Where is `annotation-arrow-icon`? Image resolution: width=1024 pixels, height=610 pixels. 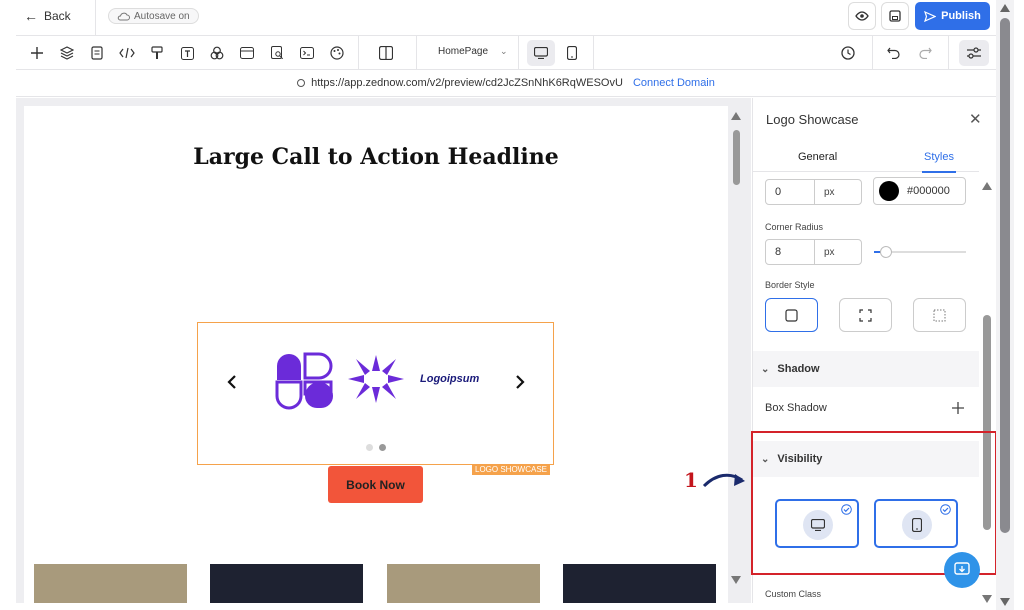
annotation-arrow-icon is located at coordinates (723, 480).